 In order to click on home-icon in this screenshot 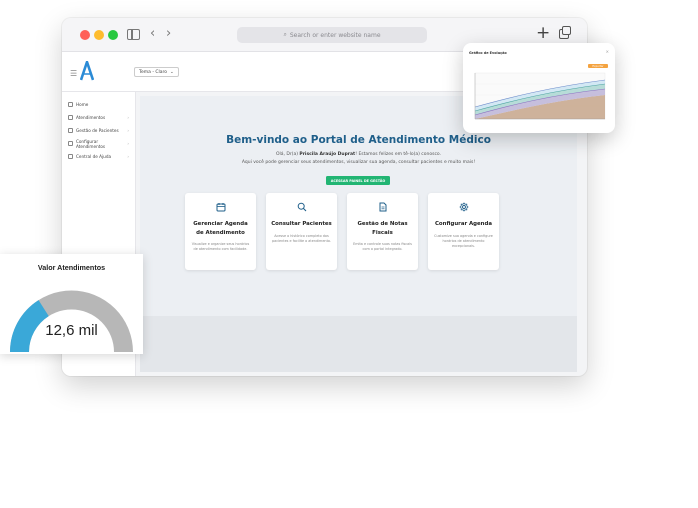, I will do `click(70, 104)`.